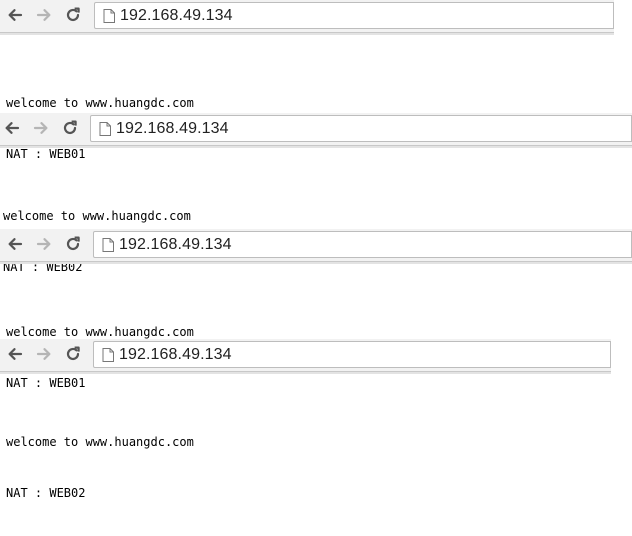 The height and width of the screenshot is (536, 632). I want to click on page-content: welcome to www.huangdc.com NAT : WEB02, so click(100, 468).